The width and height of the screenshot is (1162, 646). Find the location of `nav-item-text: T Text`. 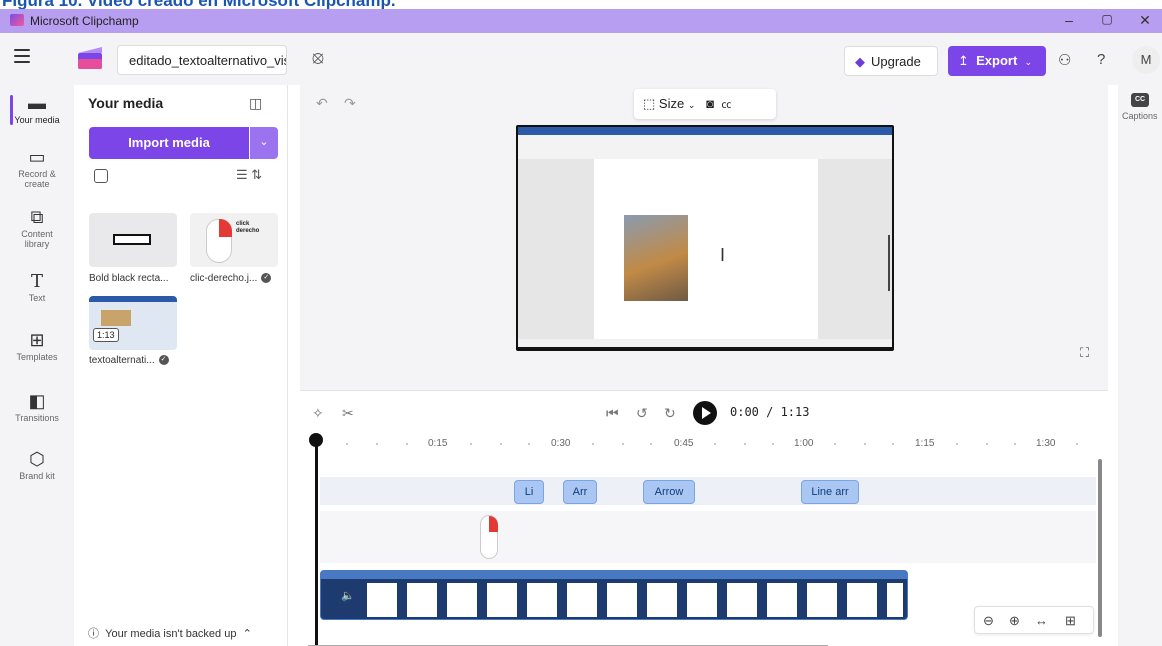

nav-item-text: T Text is located at coordinates (37, 287).